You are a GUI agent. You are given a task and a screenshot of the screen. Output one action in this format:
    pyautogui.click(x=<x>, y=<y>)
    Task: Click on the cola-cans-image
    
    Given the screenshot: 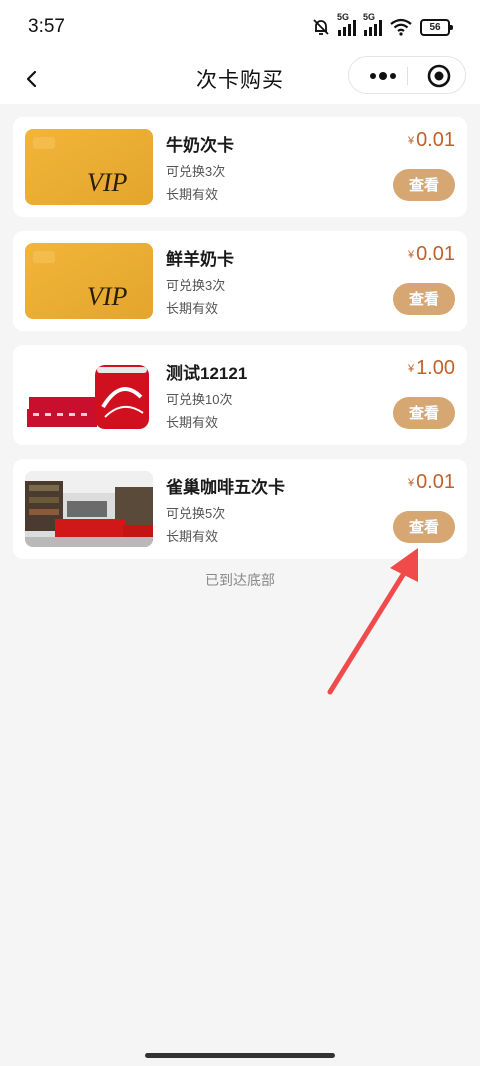 What is the action you would take?
    pyautogui.click(x=89, y=395)
    